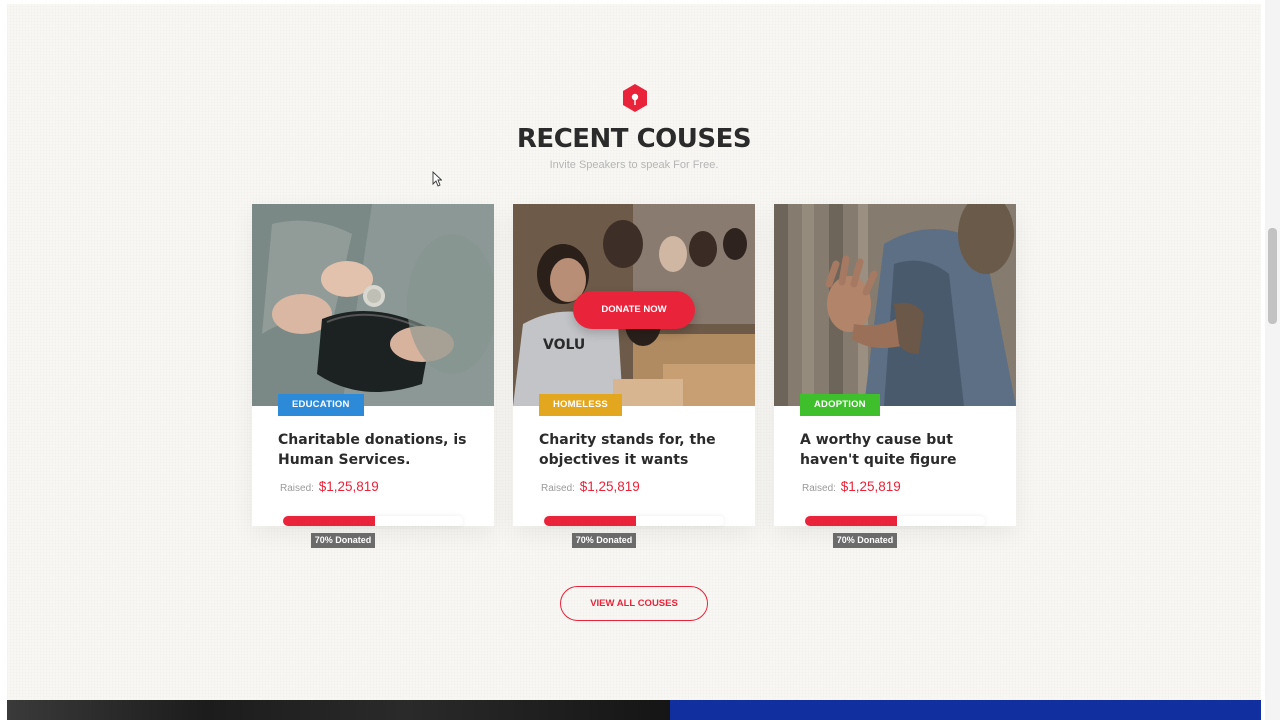  What do you see at coordinates (378, 450) in the screenshot?
I see `cause-title: Charitable donations, is Human Services.` at bounding box center [378, 450].